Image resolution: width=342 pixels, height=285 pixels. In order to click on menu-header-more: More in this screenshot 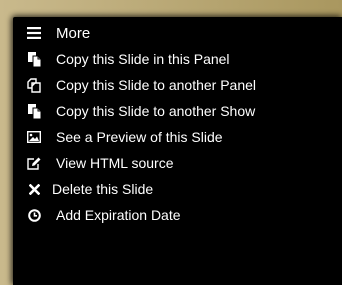, I will do `click(177, 34)`.